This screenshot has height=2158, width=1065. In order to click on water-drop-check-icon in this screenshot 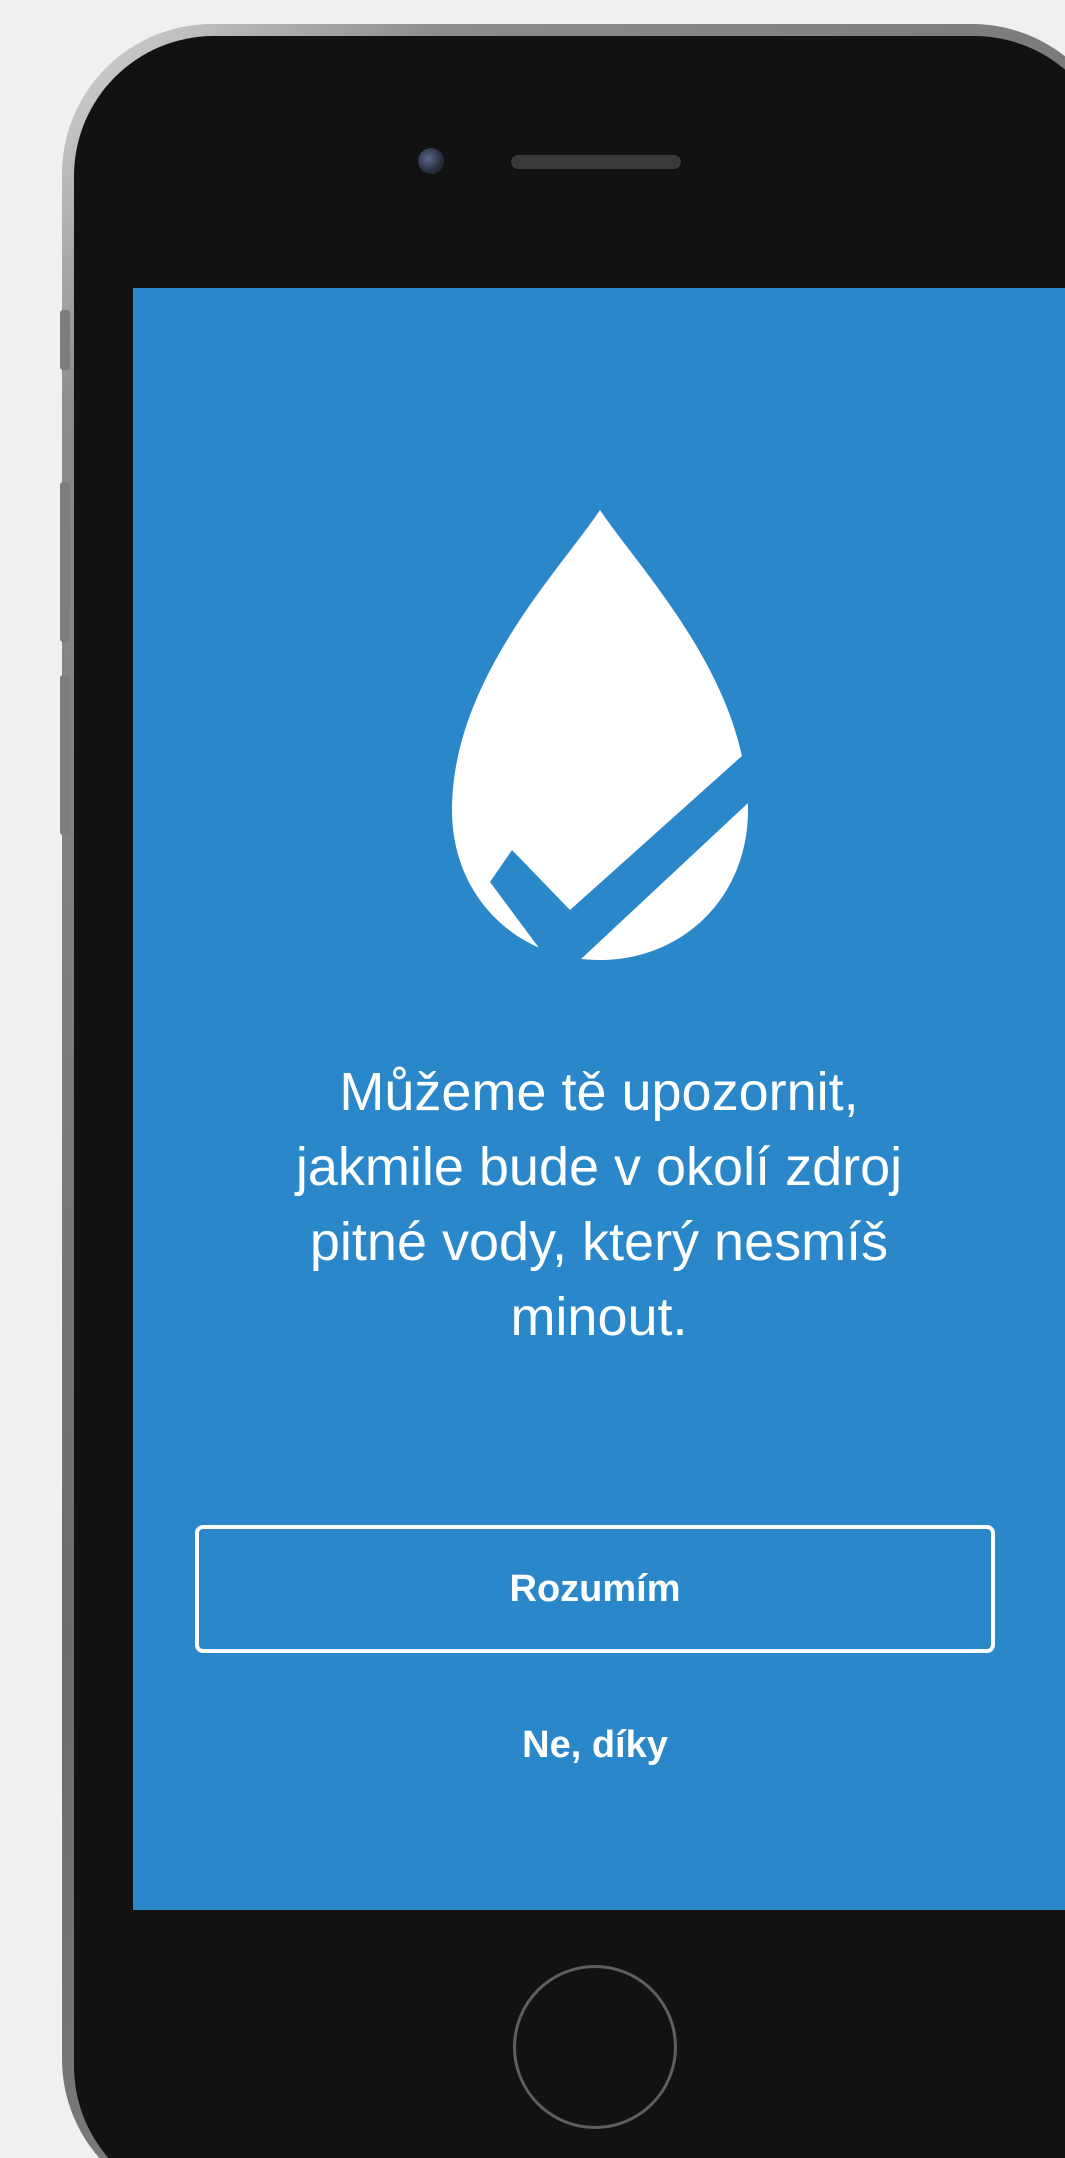, I will do `click(611, 735)`.